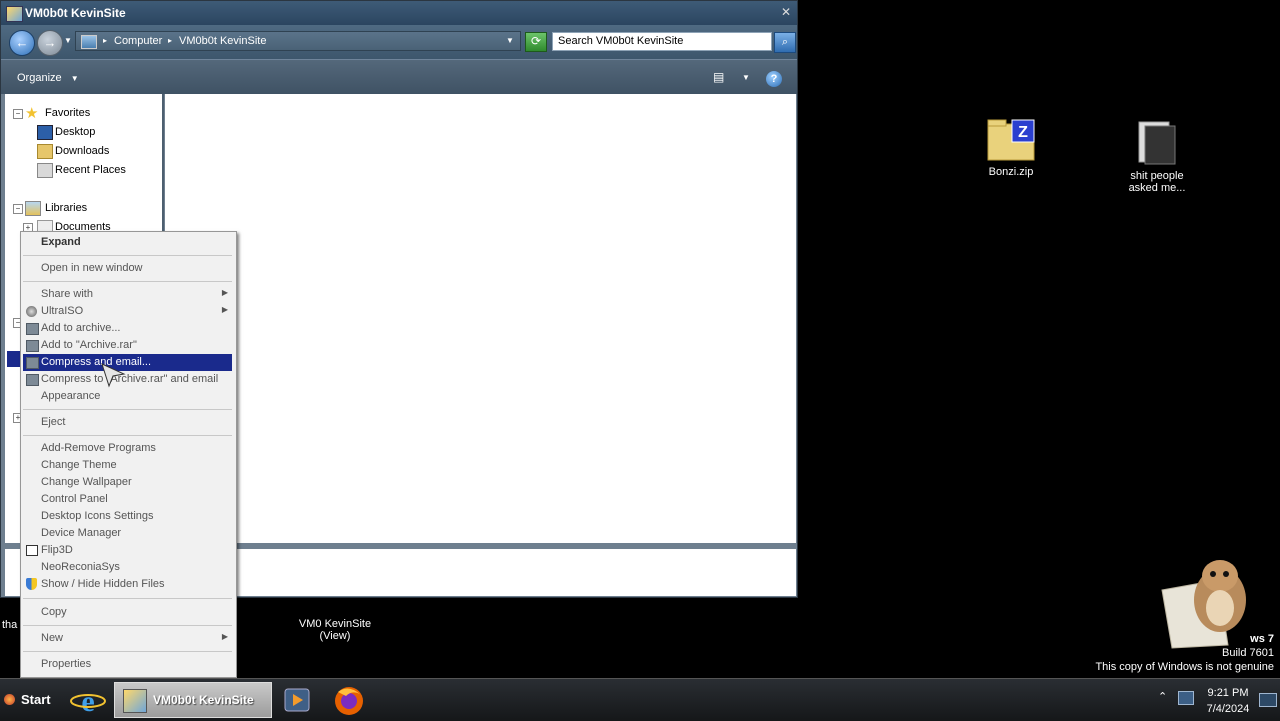 Image resolution: width=1280 pixels, height=721 pixels. Describe the element at coordinates (127, 567) in the screenshot. I see `menu-item-neoreconiasys: NeoReconiaSys` at that location.